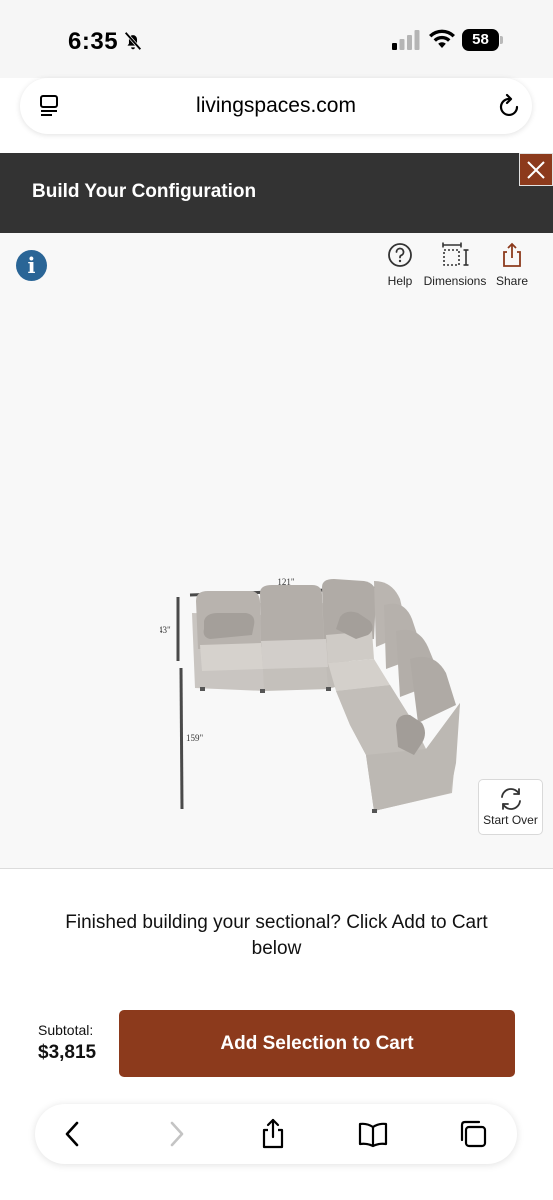 Image resolution: width=553 pixels, height=1200 pixels. What do you see at coordinates (310, 695) in the screenshot?
I see `sectional-sofa-image: 121" 43" 159"` at bounding box center [310, 695].